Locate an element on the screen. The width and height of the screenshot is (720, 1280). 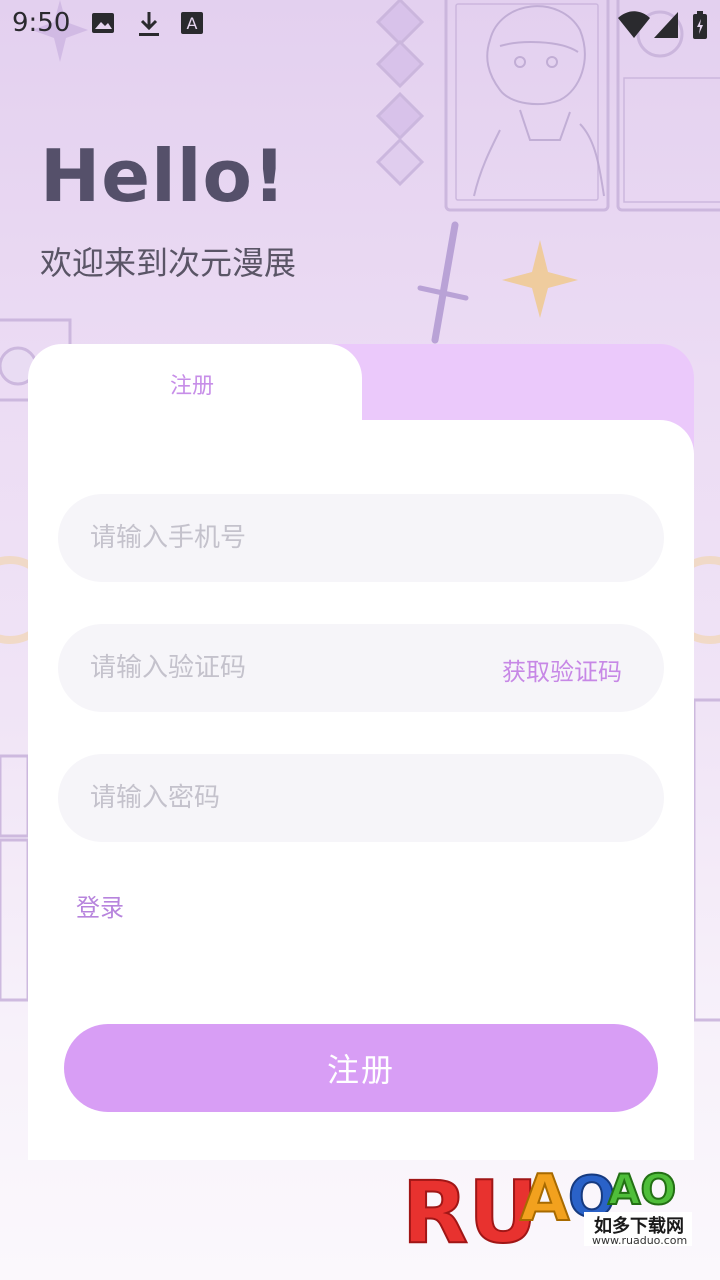
get-code-button: 获取验证码 is located at coordinates (562, 669).